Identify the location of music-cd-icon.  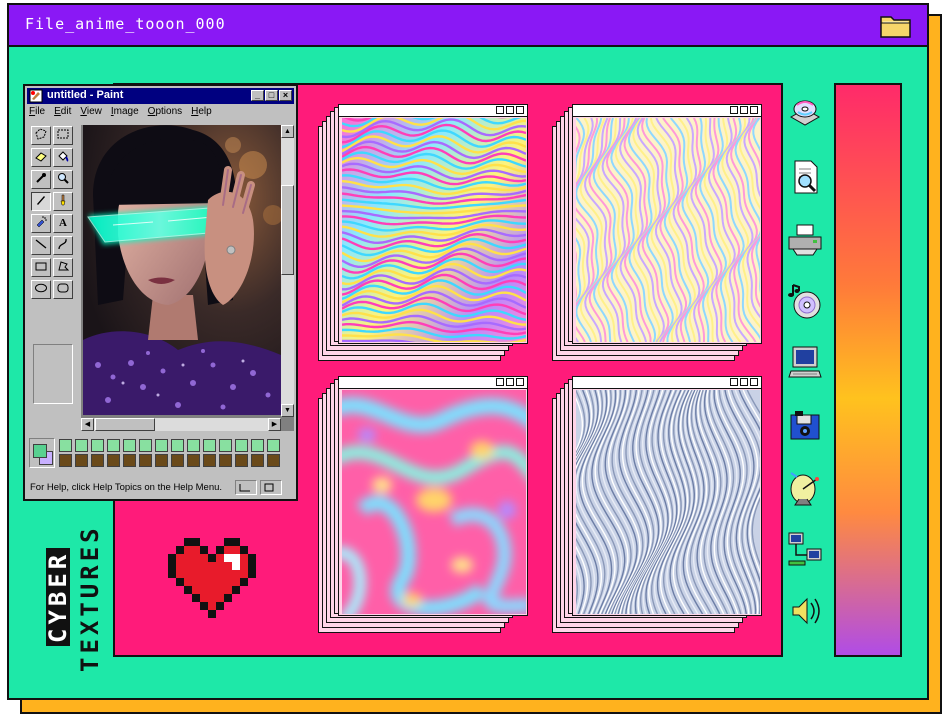
(805, 301).